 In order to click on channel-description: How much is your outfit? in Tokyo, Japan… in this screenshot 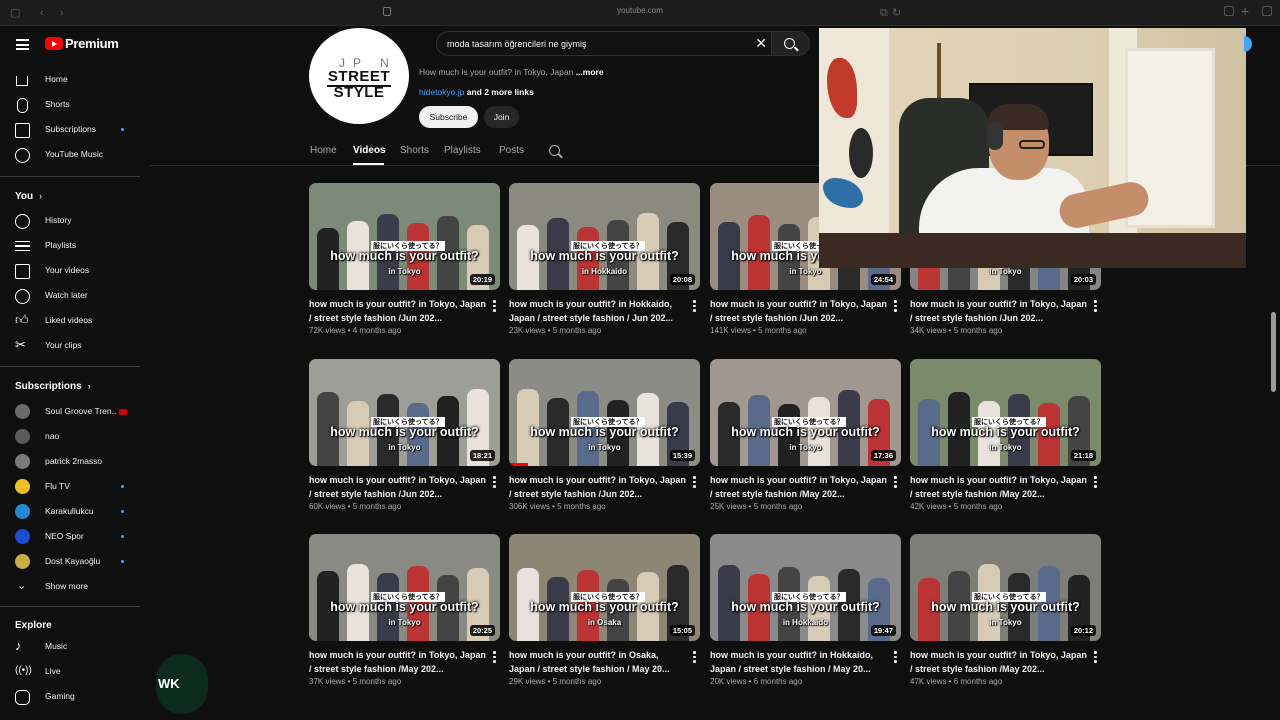, I will do `click(511, 72)`.